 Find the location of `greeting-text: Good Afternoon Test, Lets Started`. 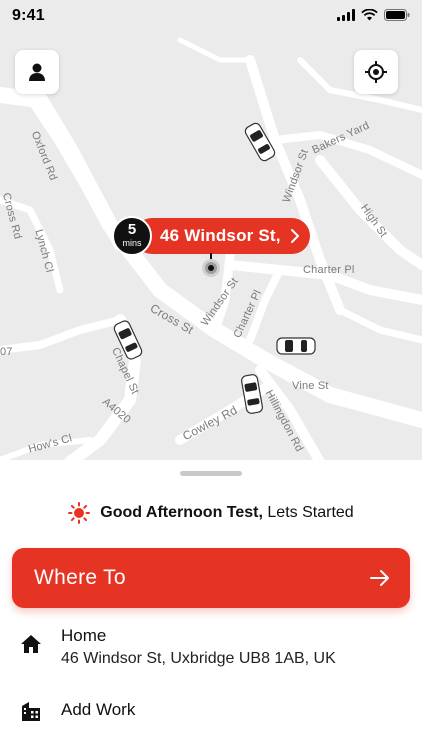

greeting-text: Good Afternoon Test, Lets Started is located at coordinates (226, 513).